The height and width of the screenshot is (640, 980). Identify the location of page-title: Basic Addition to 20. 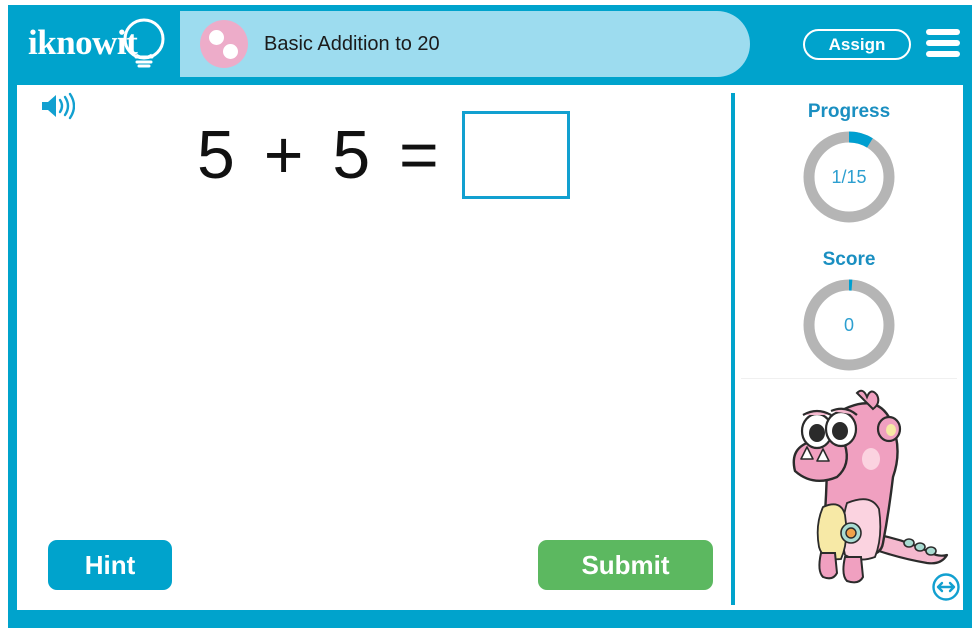
(352, 44).